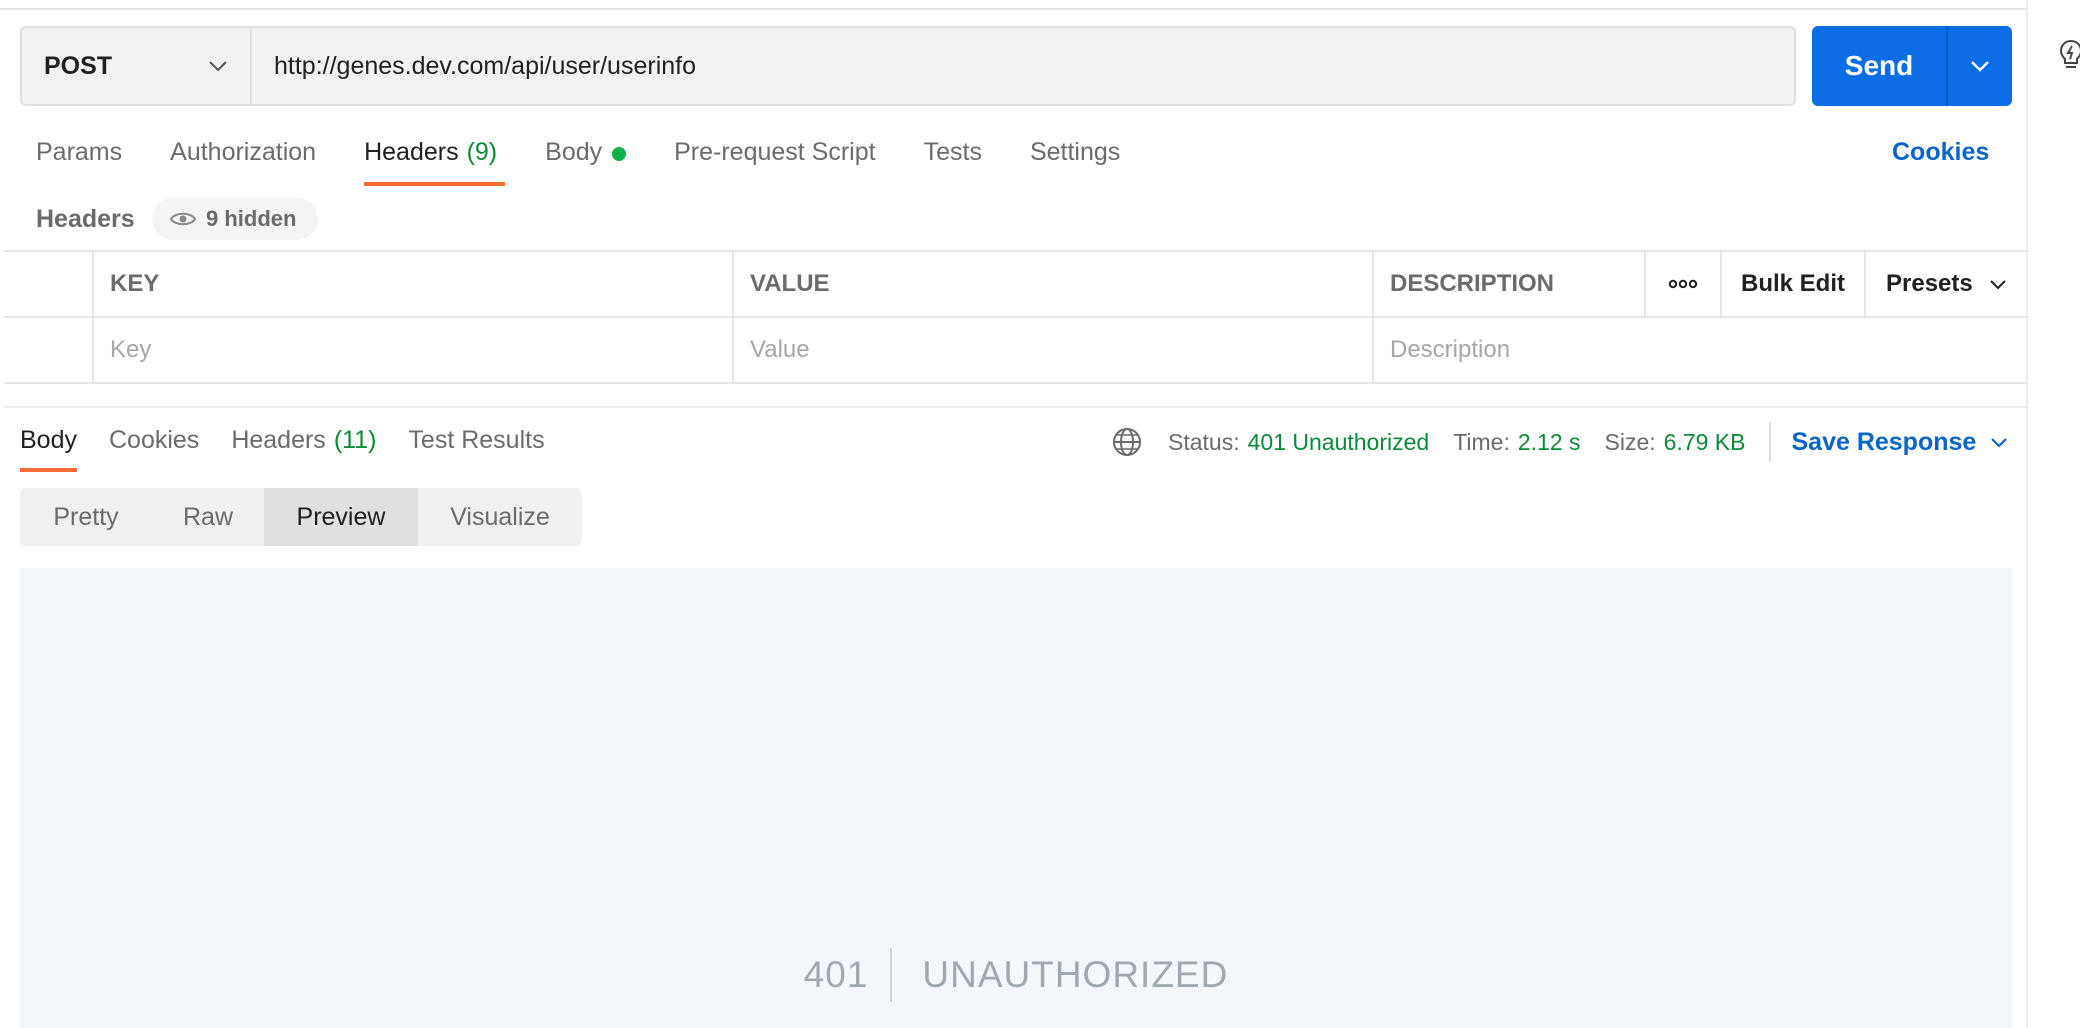  Describe the element at coordinates (619, 154) in the screenshot. I see `body-indicator-dot` at that location.